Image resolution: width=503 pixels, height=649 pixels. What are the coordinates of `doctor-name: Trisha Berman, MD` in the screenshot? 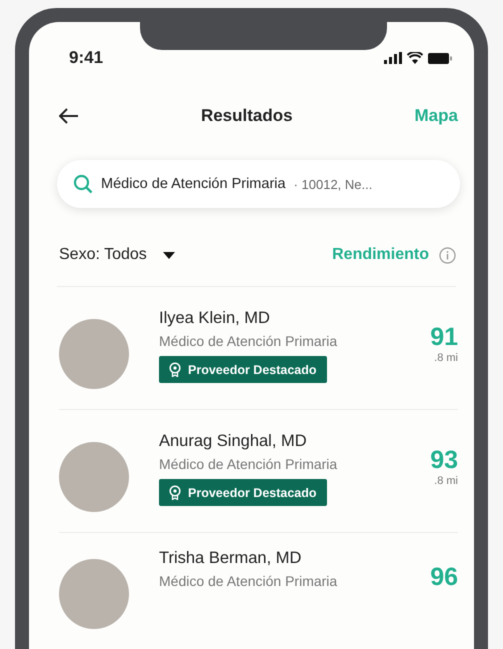 It's located at (294, 558).